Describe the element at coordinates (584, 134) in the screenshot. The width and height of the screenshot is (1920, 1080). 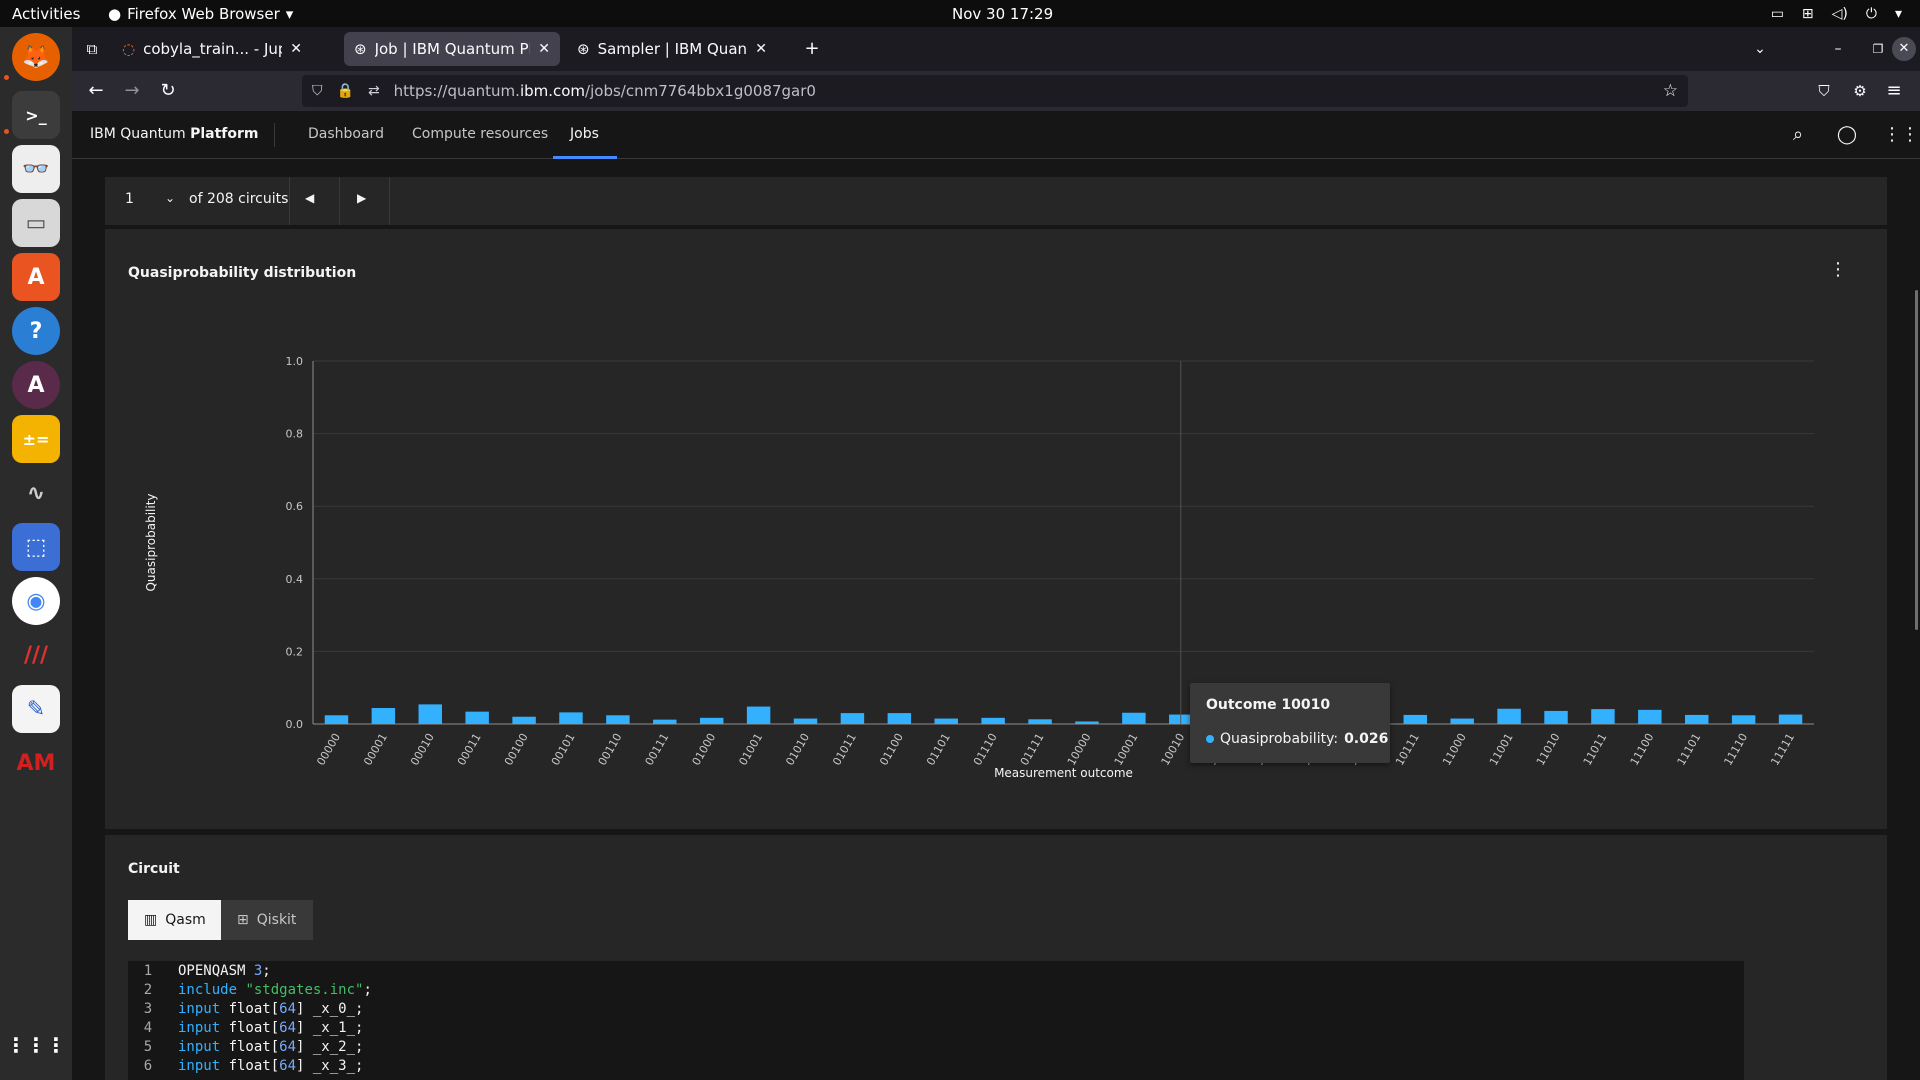
I see `nav-jobs: Jobs` at that location.